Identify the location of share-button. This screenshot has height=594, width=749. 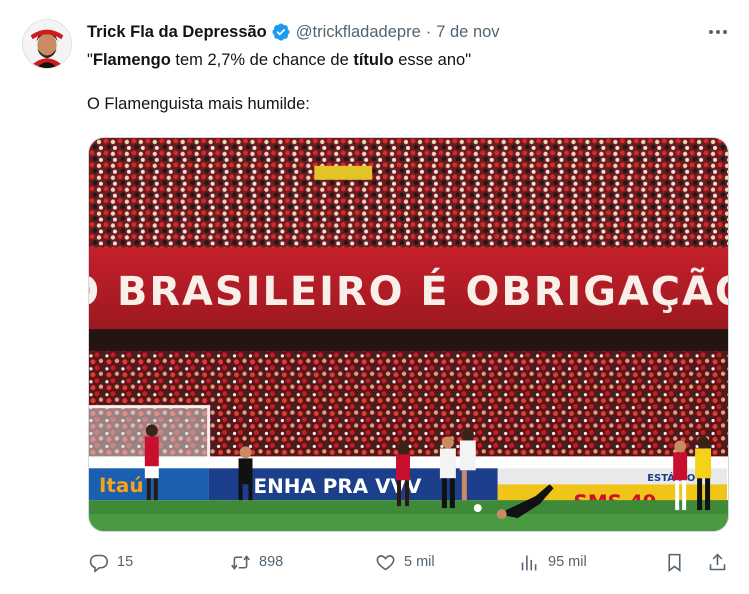
(717, 562).